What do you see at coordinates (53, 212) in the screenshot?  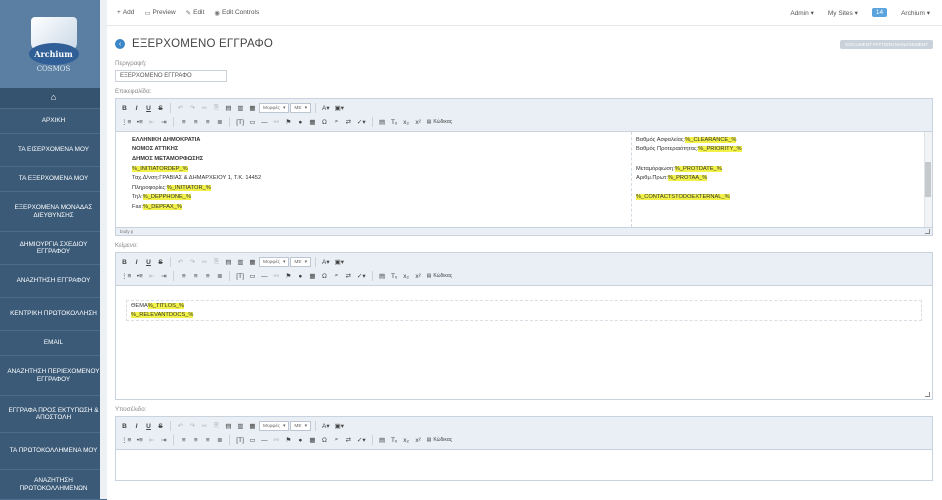 I see `sidebar-item-unit-outgoing: ΕΞΕΡΧΟΜΕΝΑ ΜΟΝΑΔΑΣ ΔΙΕΥΘΥΝΣΗΣ` at bounding box center [53, 212].